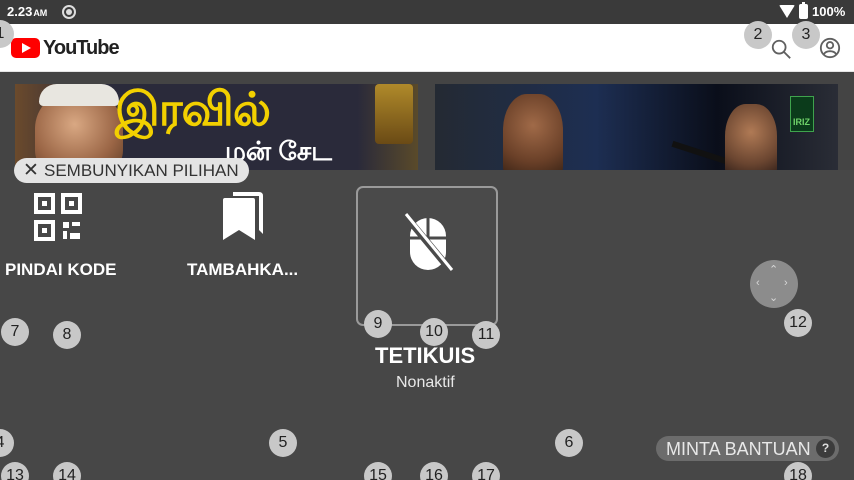 This screenshot has height=480, width=854. What do you see at coordinates (738, 449) in the screenshot?
I see `help-label: MINTA BANTUAN` at bounding box center [738, 449].